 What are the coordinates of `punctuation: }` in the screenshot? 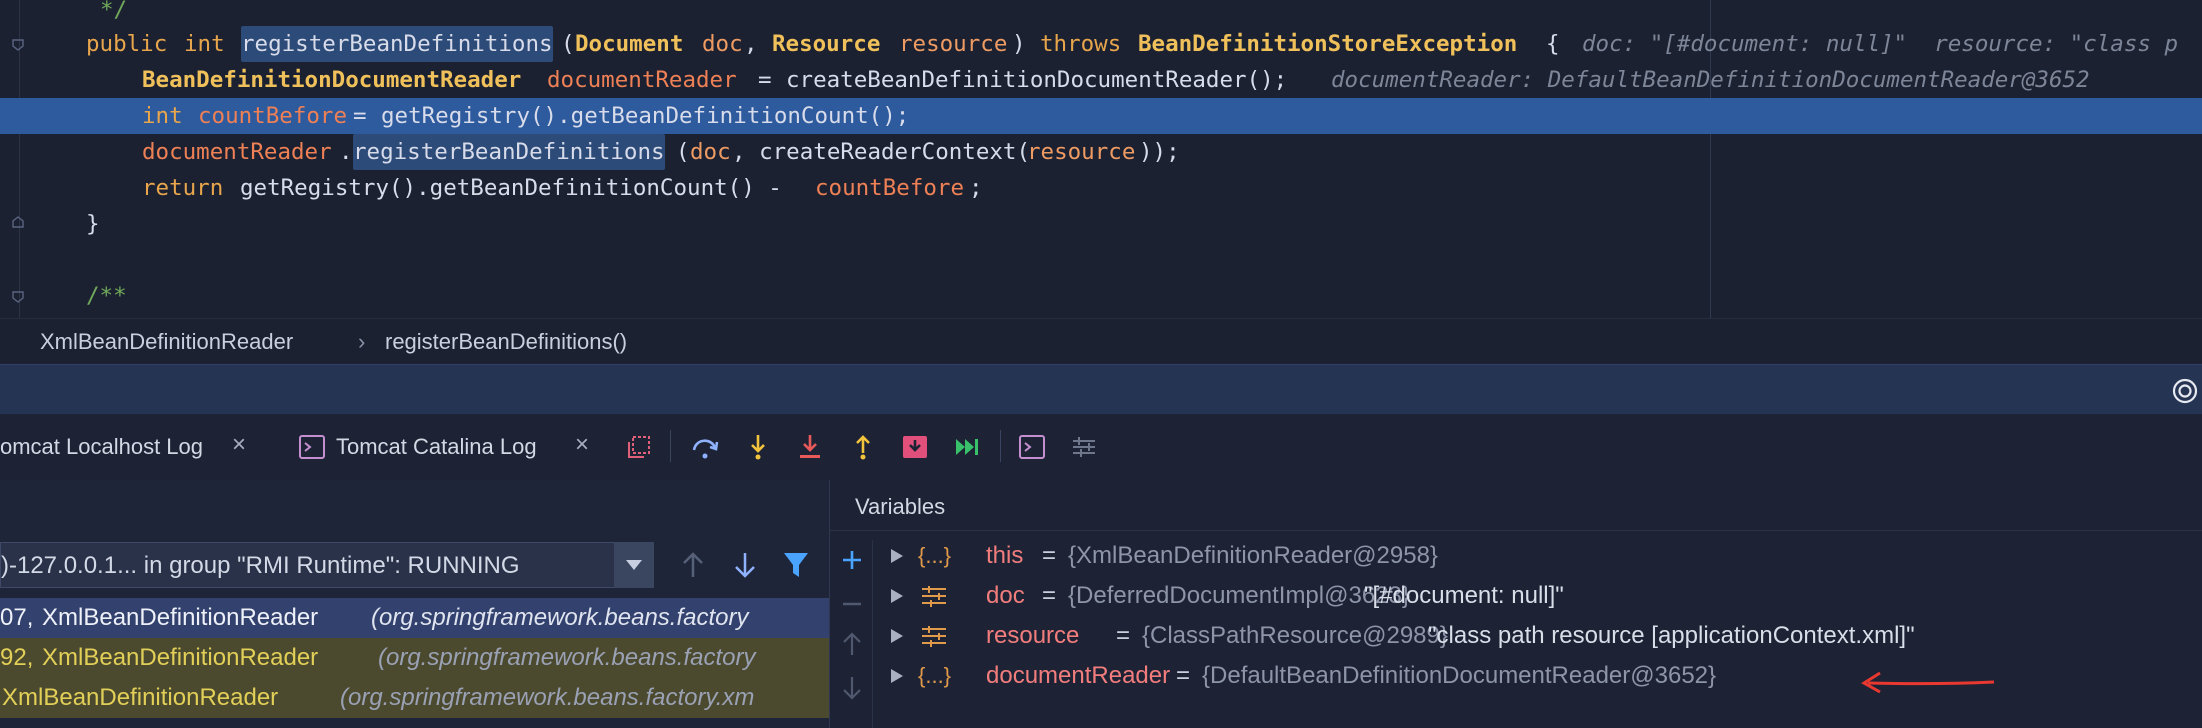 It's located at (93, 224).